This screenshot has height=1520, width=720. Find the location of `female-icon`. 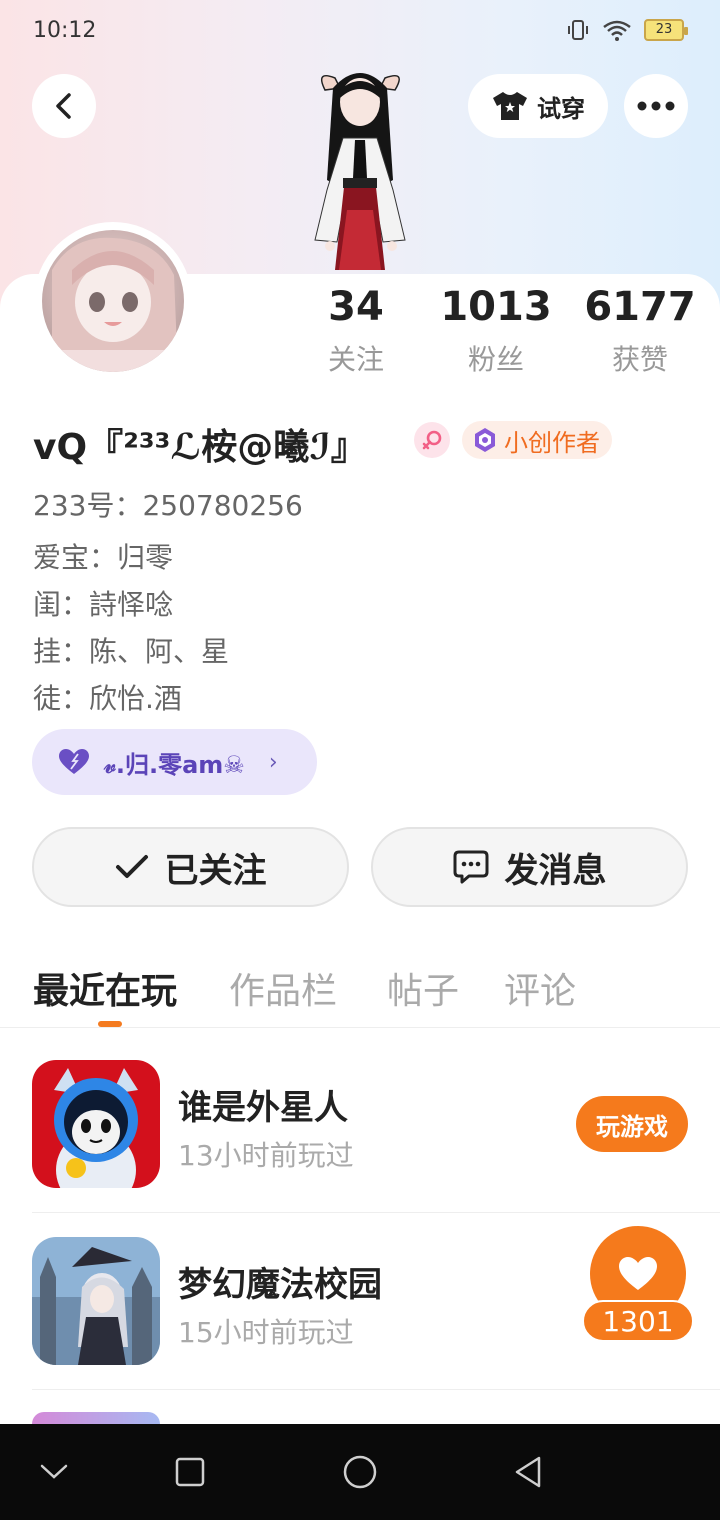

female-icon is located at coordinates (432, 440).